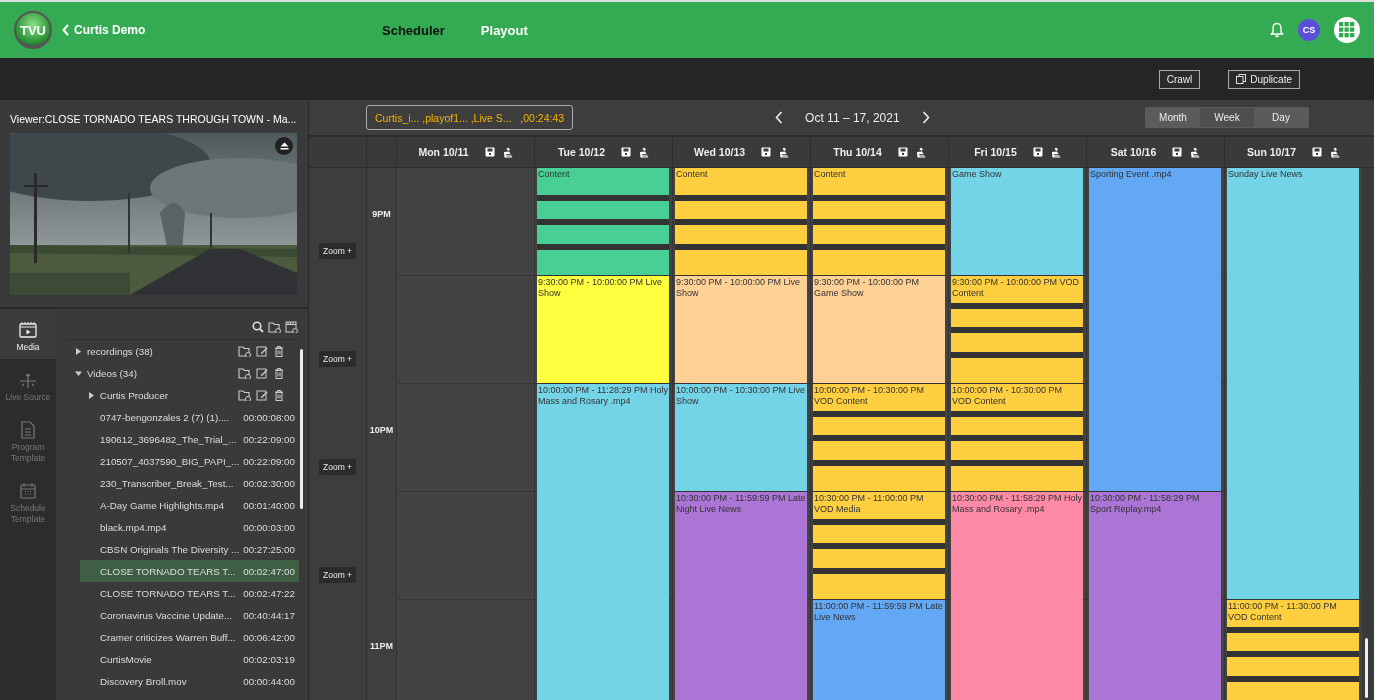  Describe the element at coordinates (189, 549) in the screenshot. I see `file-row: CBSN Originals The Diversity ... 00:27:25:00` at that location.